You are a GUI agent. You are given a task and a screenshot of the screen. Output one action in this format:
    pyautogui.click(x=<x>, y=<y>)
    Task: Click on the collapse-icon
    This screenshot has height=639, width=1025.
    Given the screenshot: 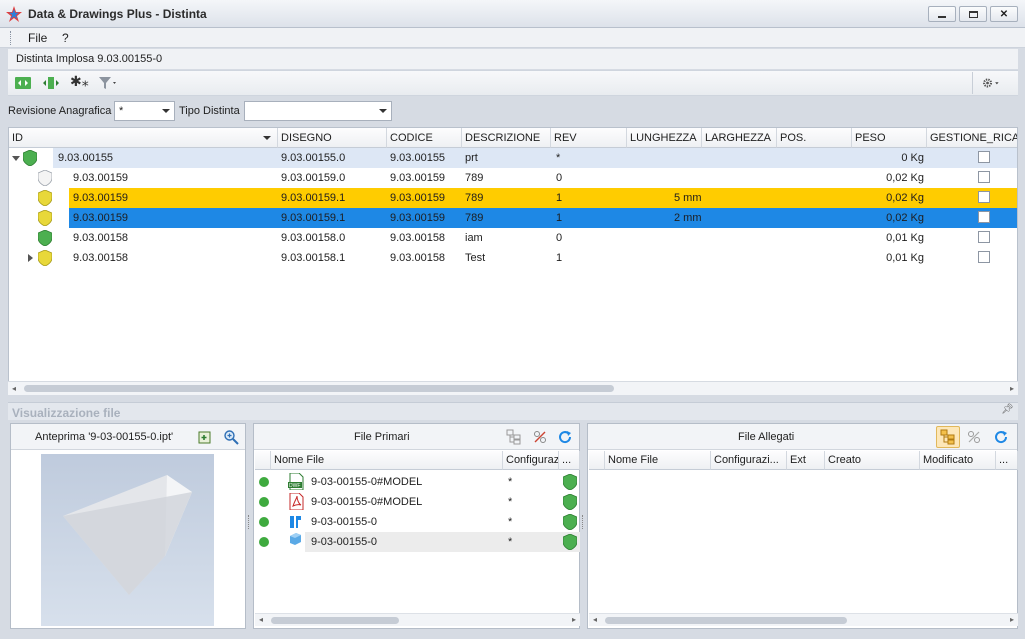 What is the action you would take?
    pyautogui.click(x=51, y=83)
    